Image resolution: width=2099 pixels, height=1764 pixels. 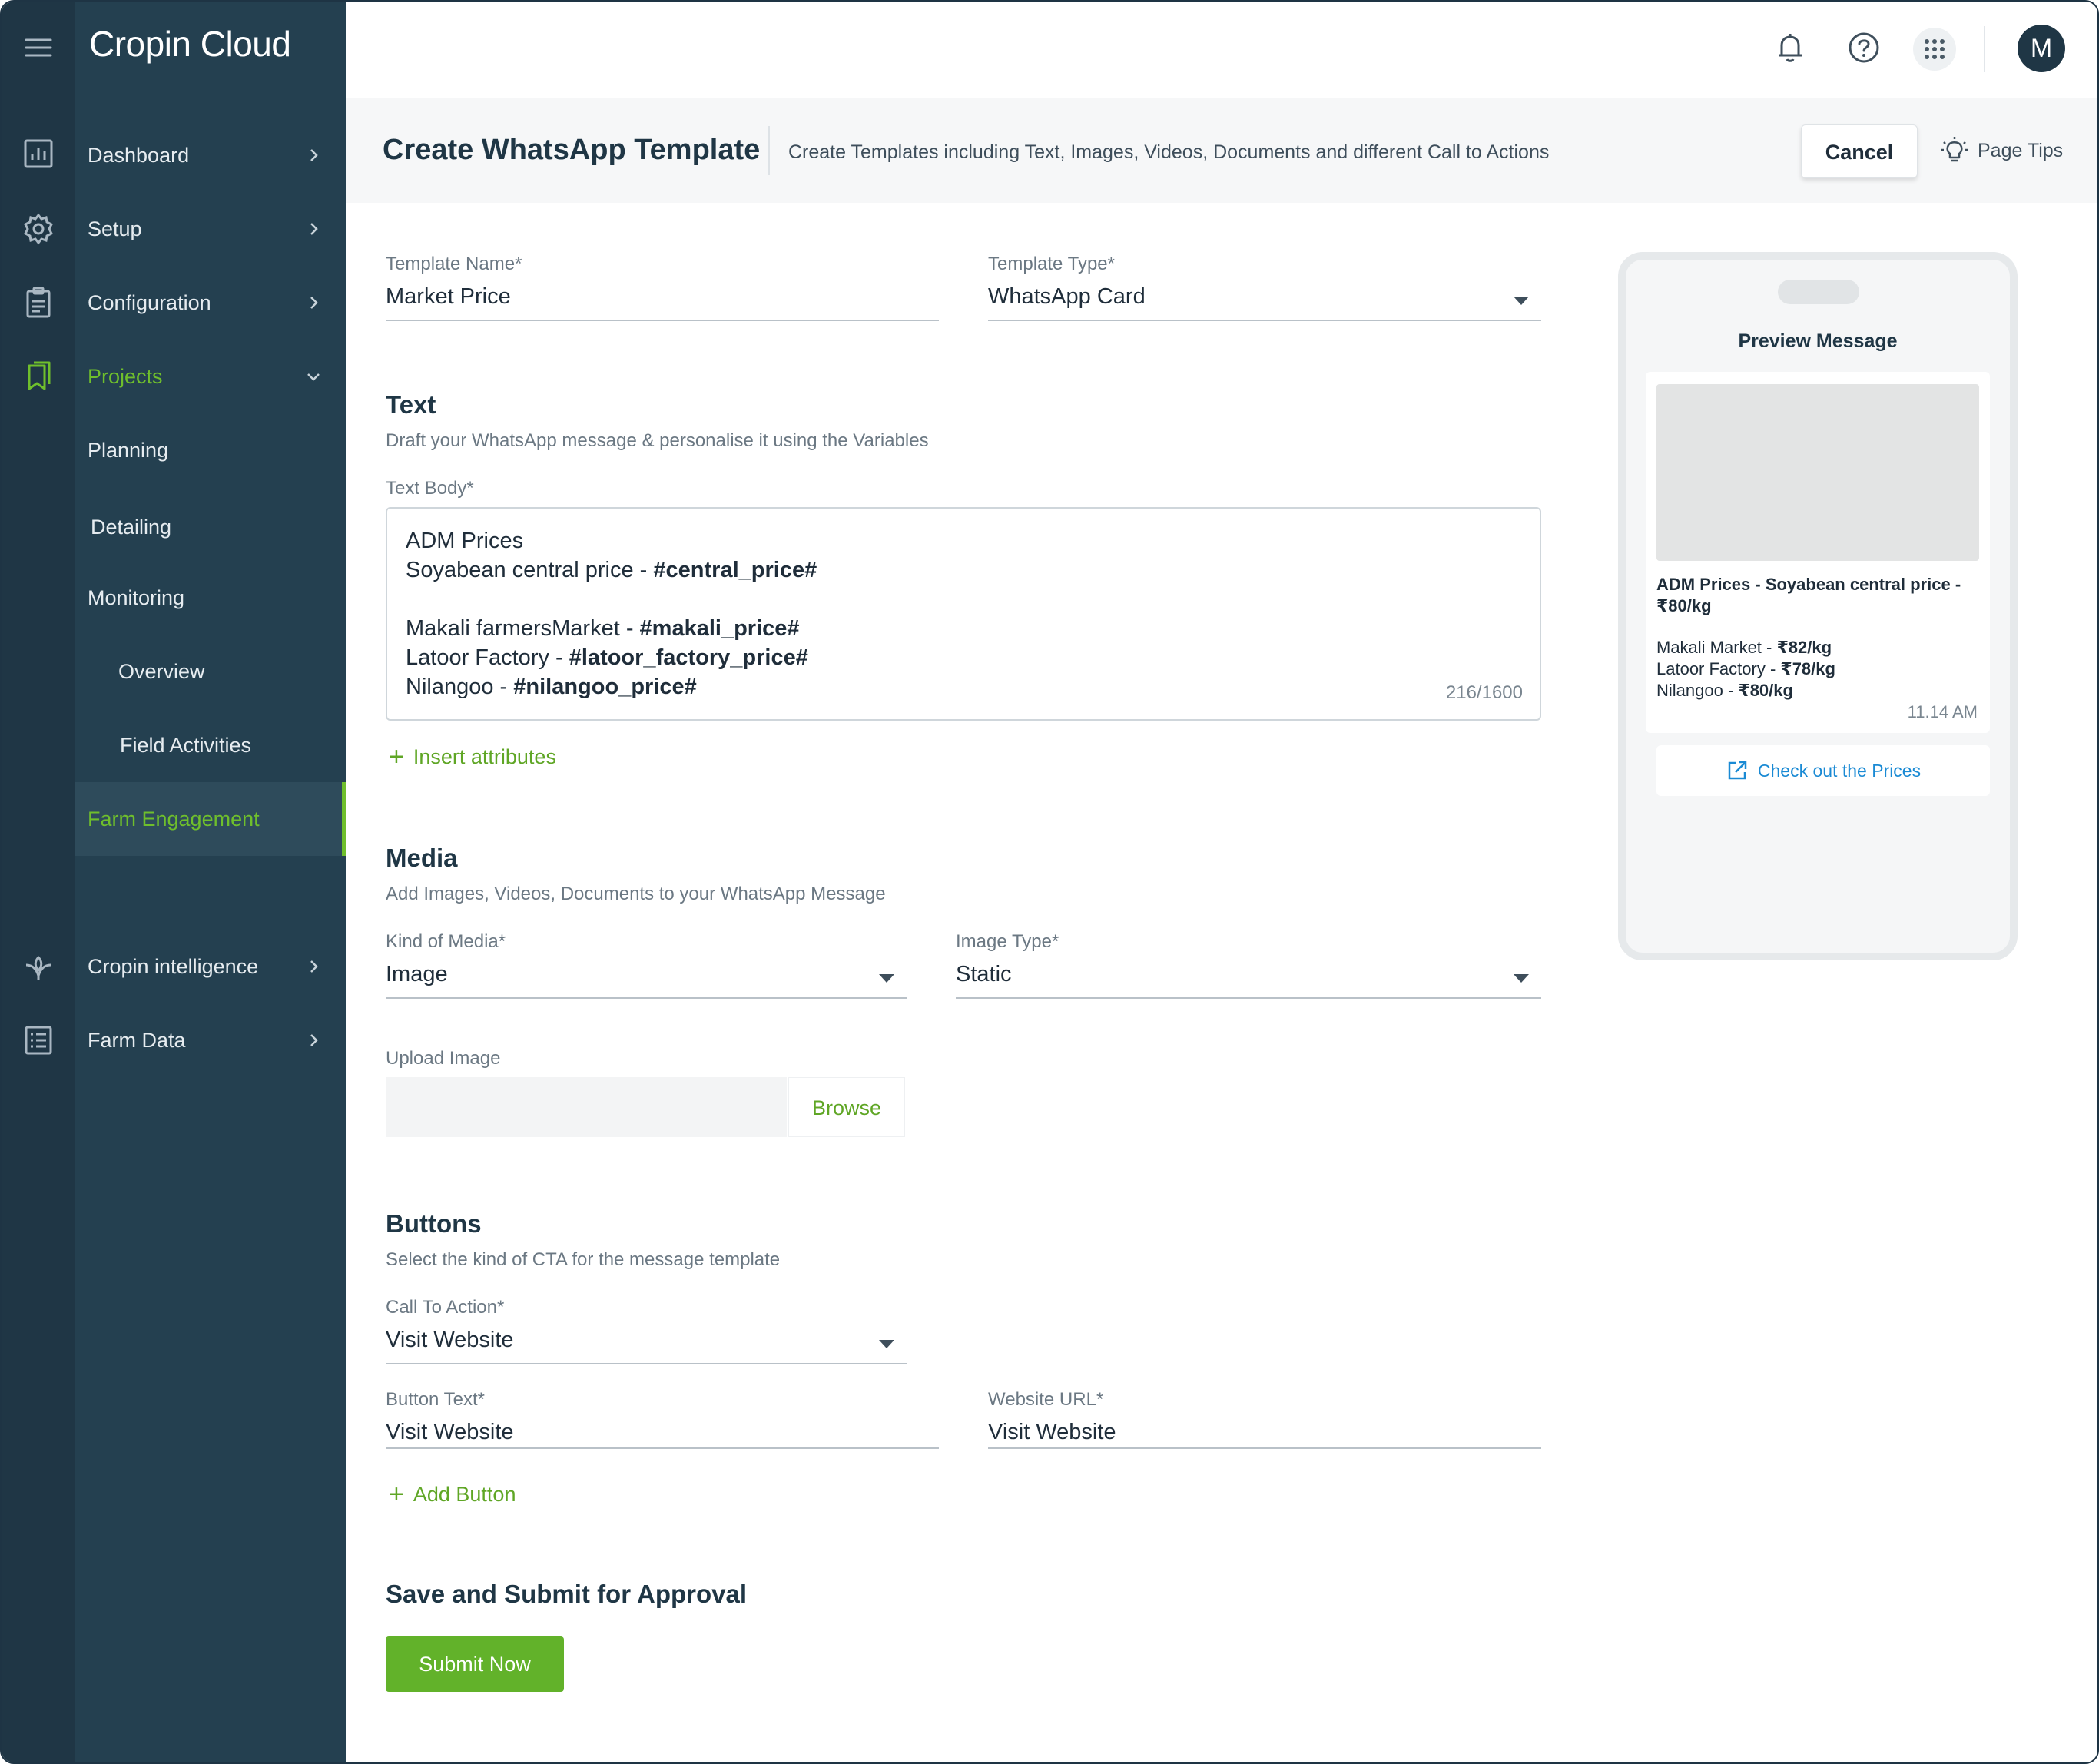 I want to click on text-body-line: Nilangoo - #nilangoo_price#, so click(x=551, y=687).